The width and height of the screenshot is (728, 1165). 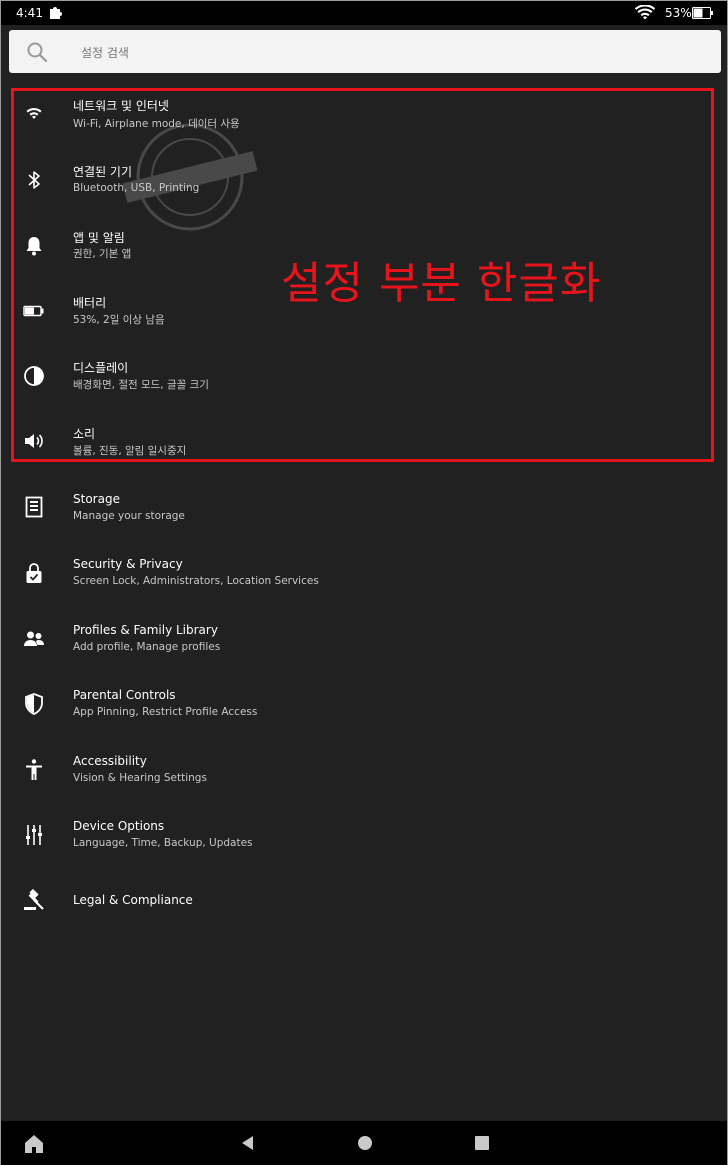 What do you see at coordinates (165, 712) in the screenshot?
I see `setting-subtitle: App Pinning, Restrict Profile Access` at bounding box center [165, 712].